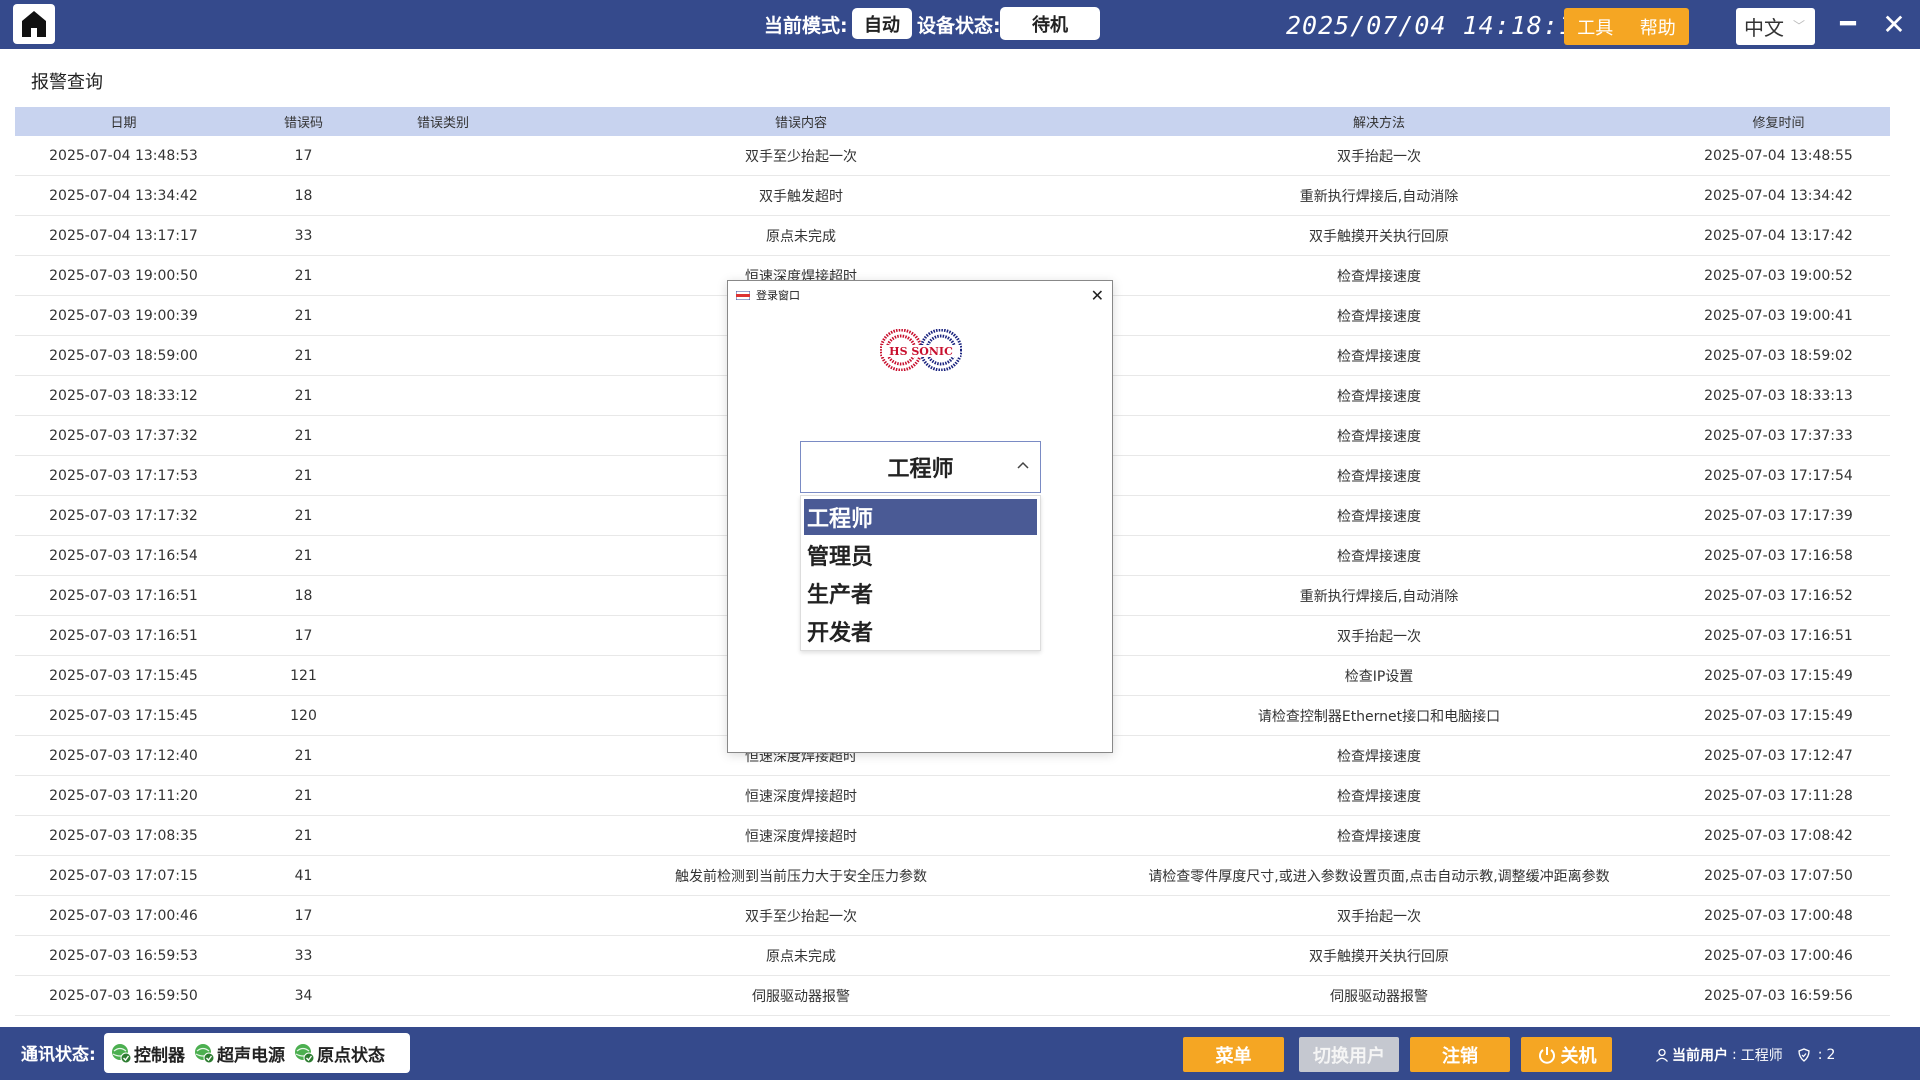 The width and height of the screenshot is (1920, 1080). Describe the element at coordinates (1848, 24) in the screenshot. I see `minimize-button: ━` at that location.